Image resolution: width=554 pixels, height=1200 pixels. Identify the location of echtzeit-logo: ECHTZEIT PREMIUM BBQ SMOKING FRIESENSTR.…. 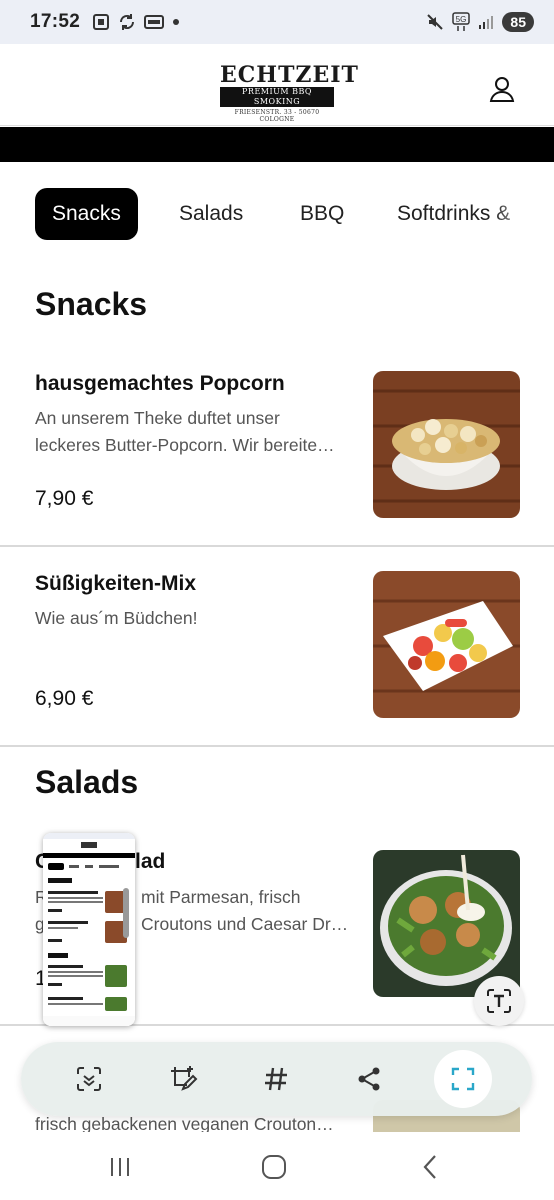
(289, 92).